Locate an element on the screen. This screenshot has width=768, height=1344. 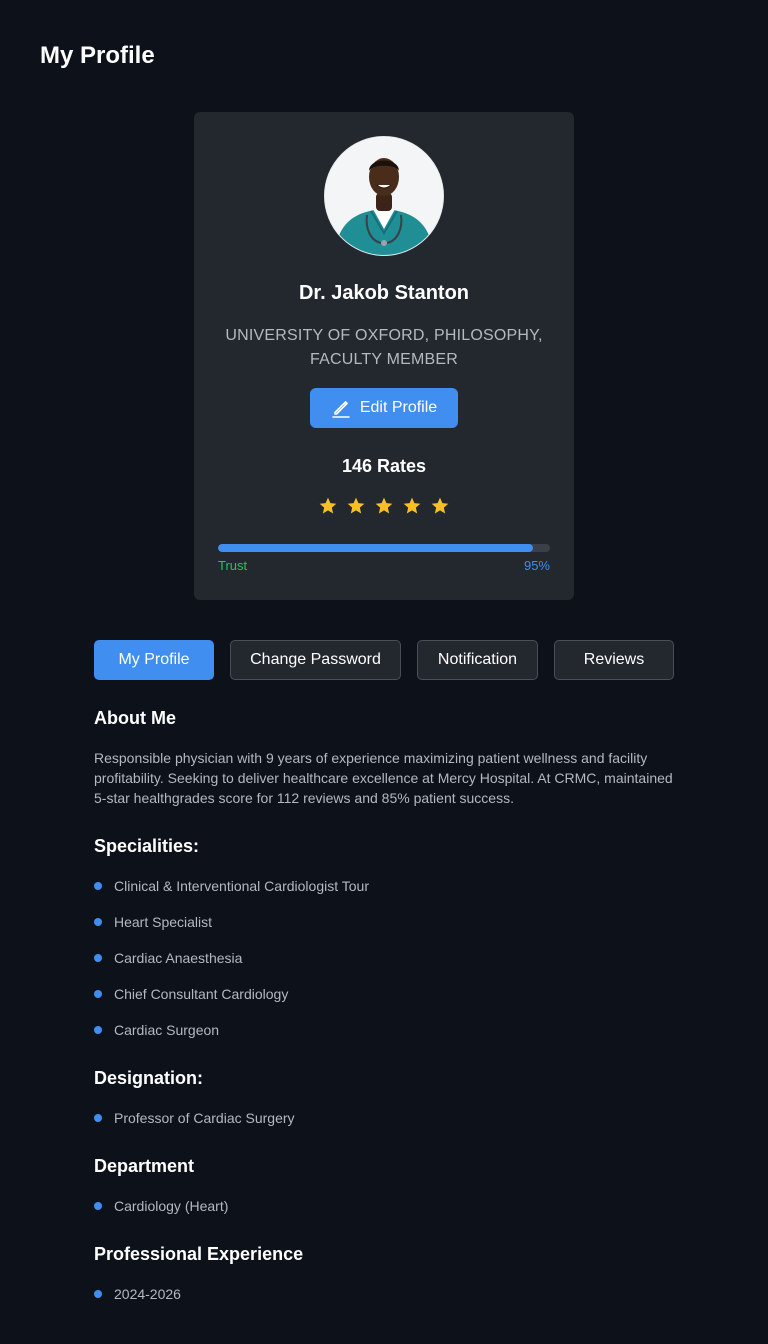
speciality-text: Chief Consultant Cardiology is located at coordinates (201, 994).